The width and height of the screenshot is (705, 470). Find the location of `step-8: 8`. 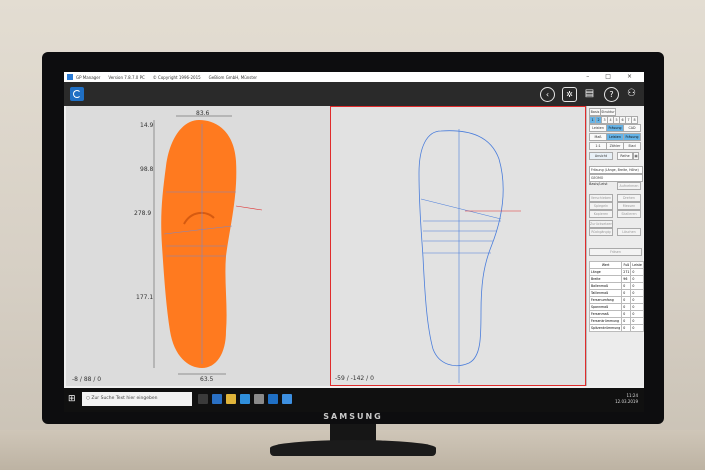

step-8: 8 is located at coordinates (634, 120).